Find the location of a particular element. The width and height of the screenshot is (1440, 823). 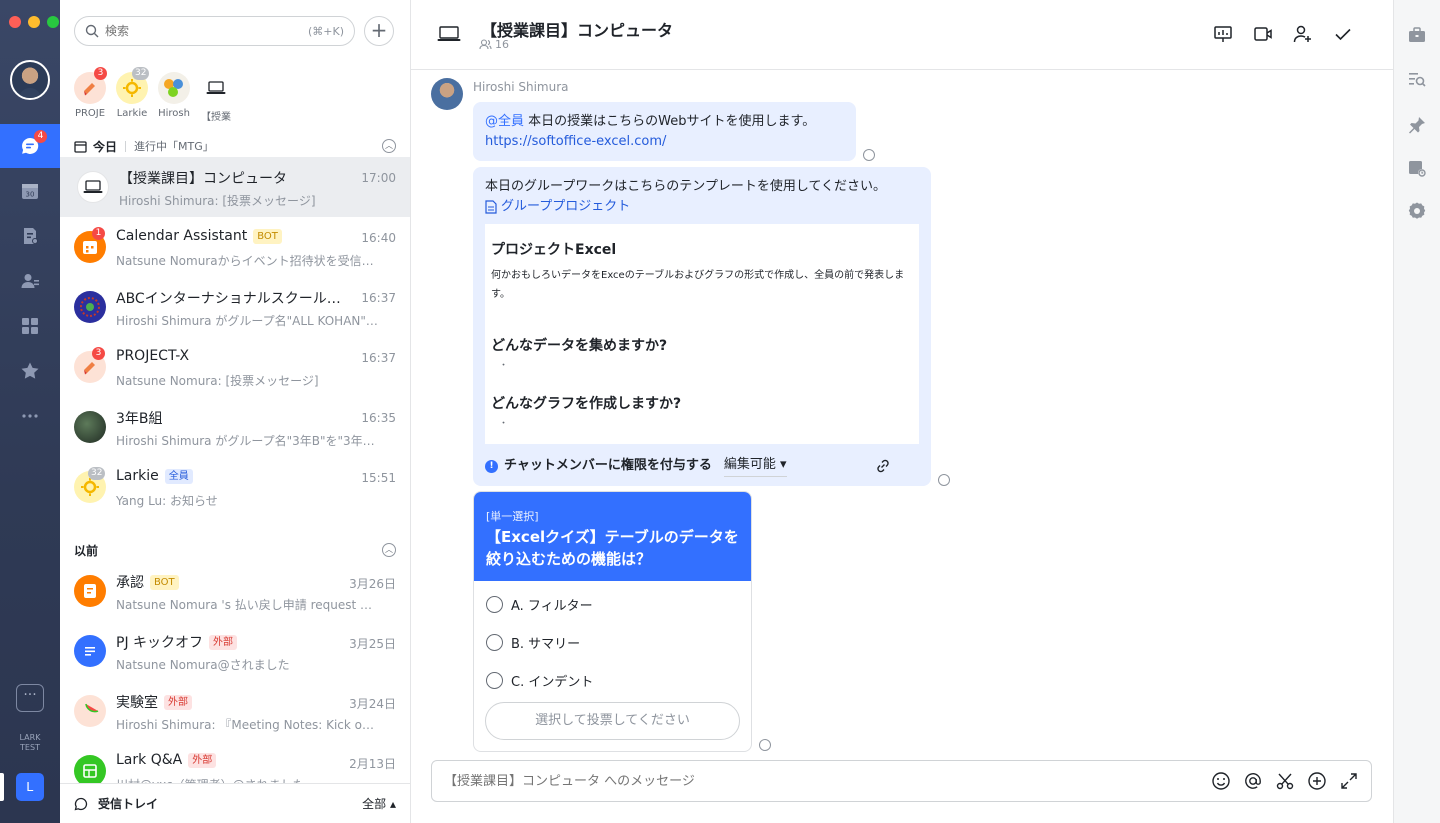

grid-icon is located at coordinates (30, 326).